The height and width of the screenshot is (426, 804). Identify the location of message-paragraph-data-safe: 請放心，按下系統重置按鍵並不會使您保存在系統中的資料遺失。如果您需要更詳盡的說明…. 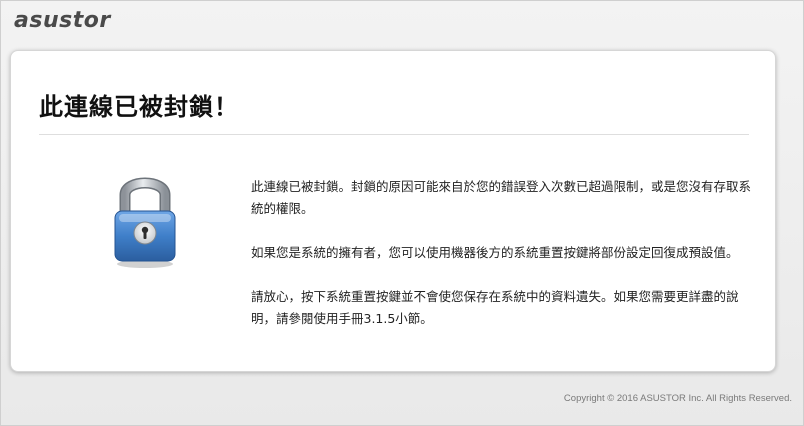
(495, 307).